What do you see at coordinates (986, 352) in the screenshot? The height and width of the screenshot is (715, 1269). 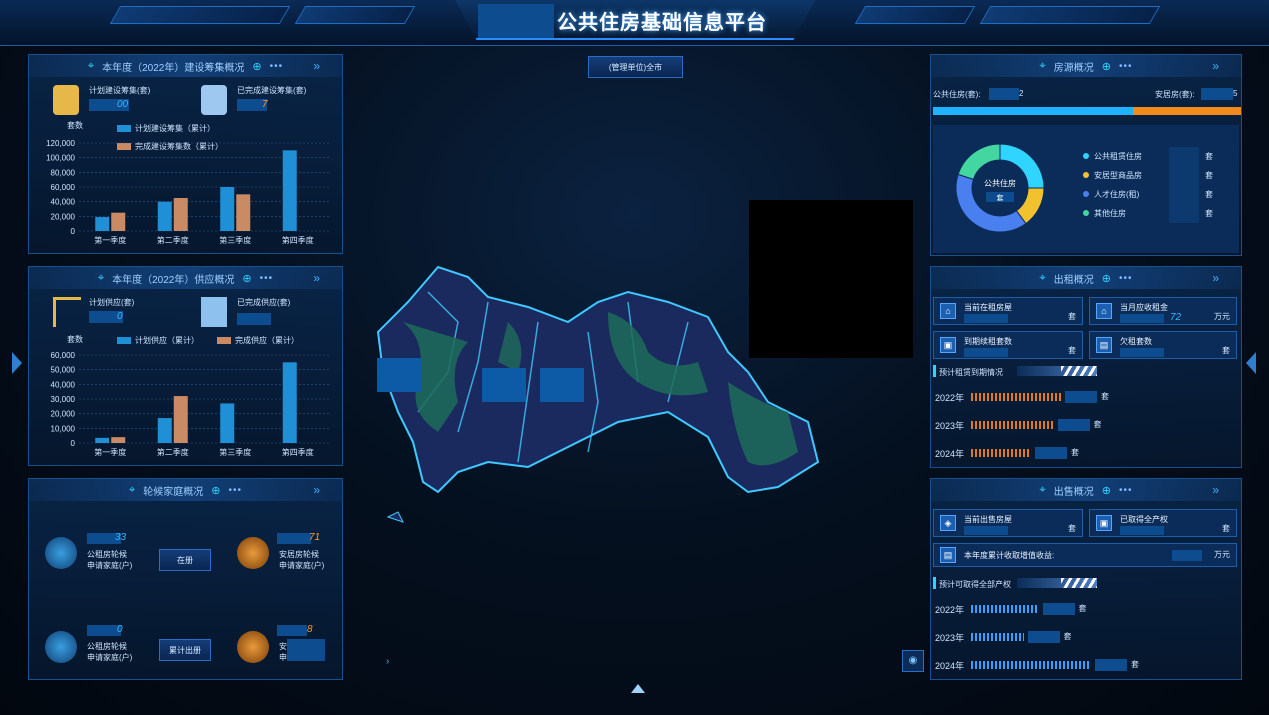 I see `redacted-due-soon` at bounding box center [986, 352].